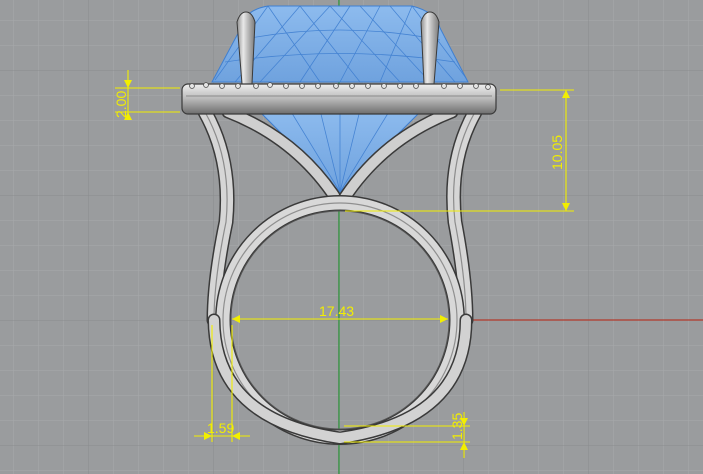 This screenshot has height=474, width=703. Describe the element at coordinates (121, 104) in the screenshot. I see `dim-setting-height-label: 2.00` at that location.